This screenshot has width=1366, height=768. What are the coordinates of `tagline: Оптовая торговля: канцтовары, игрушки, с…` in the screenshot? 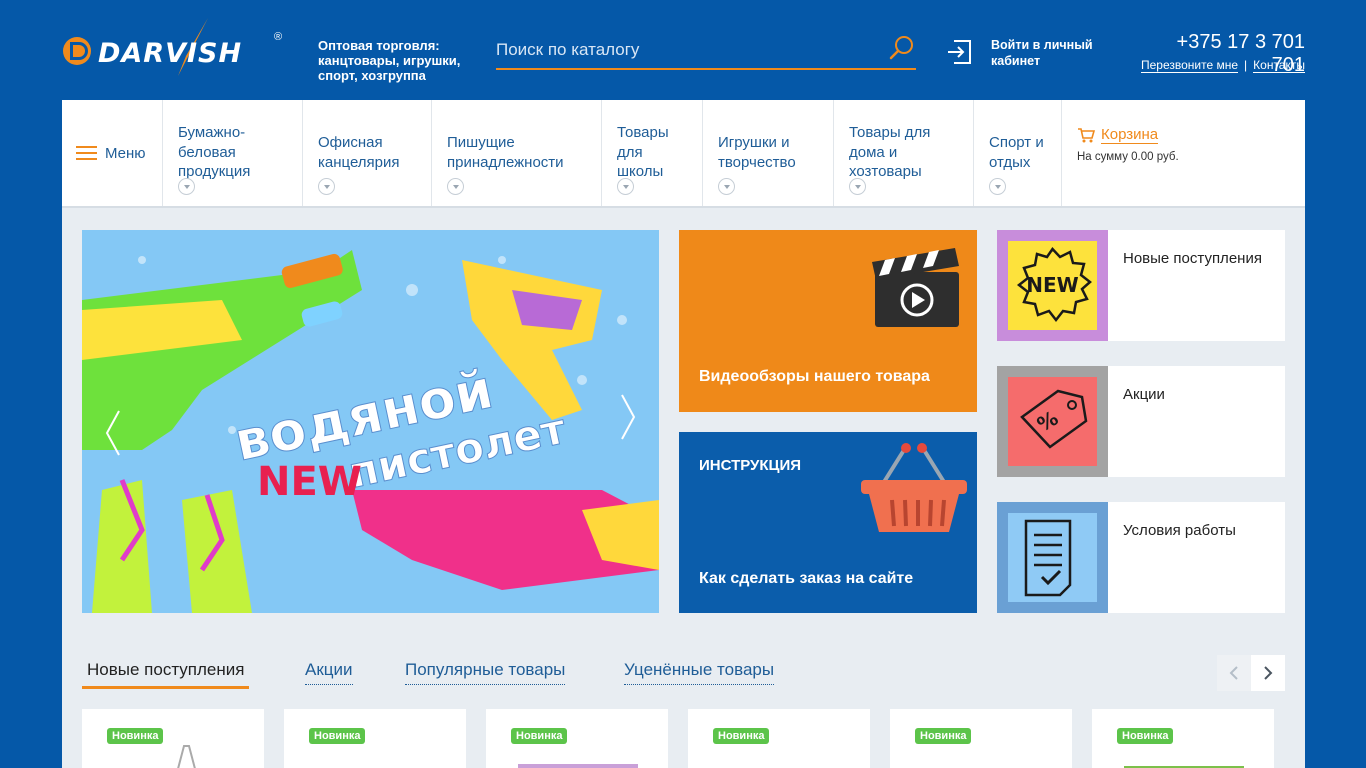 It's located at (403, 60).